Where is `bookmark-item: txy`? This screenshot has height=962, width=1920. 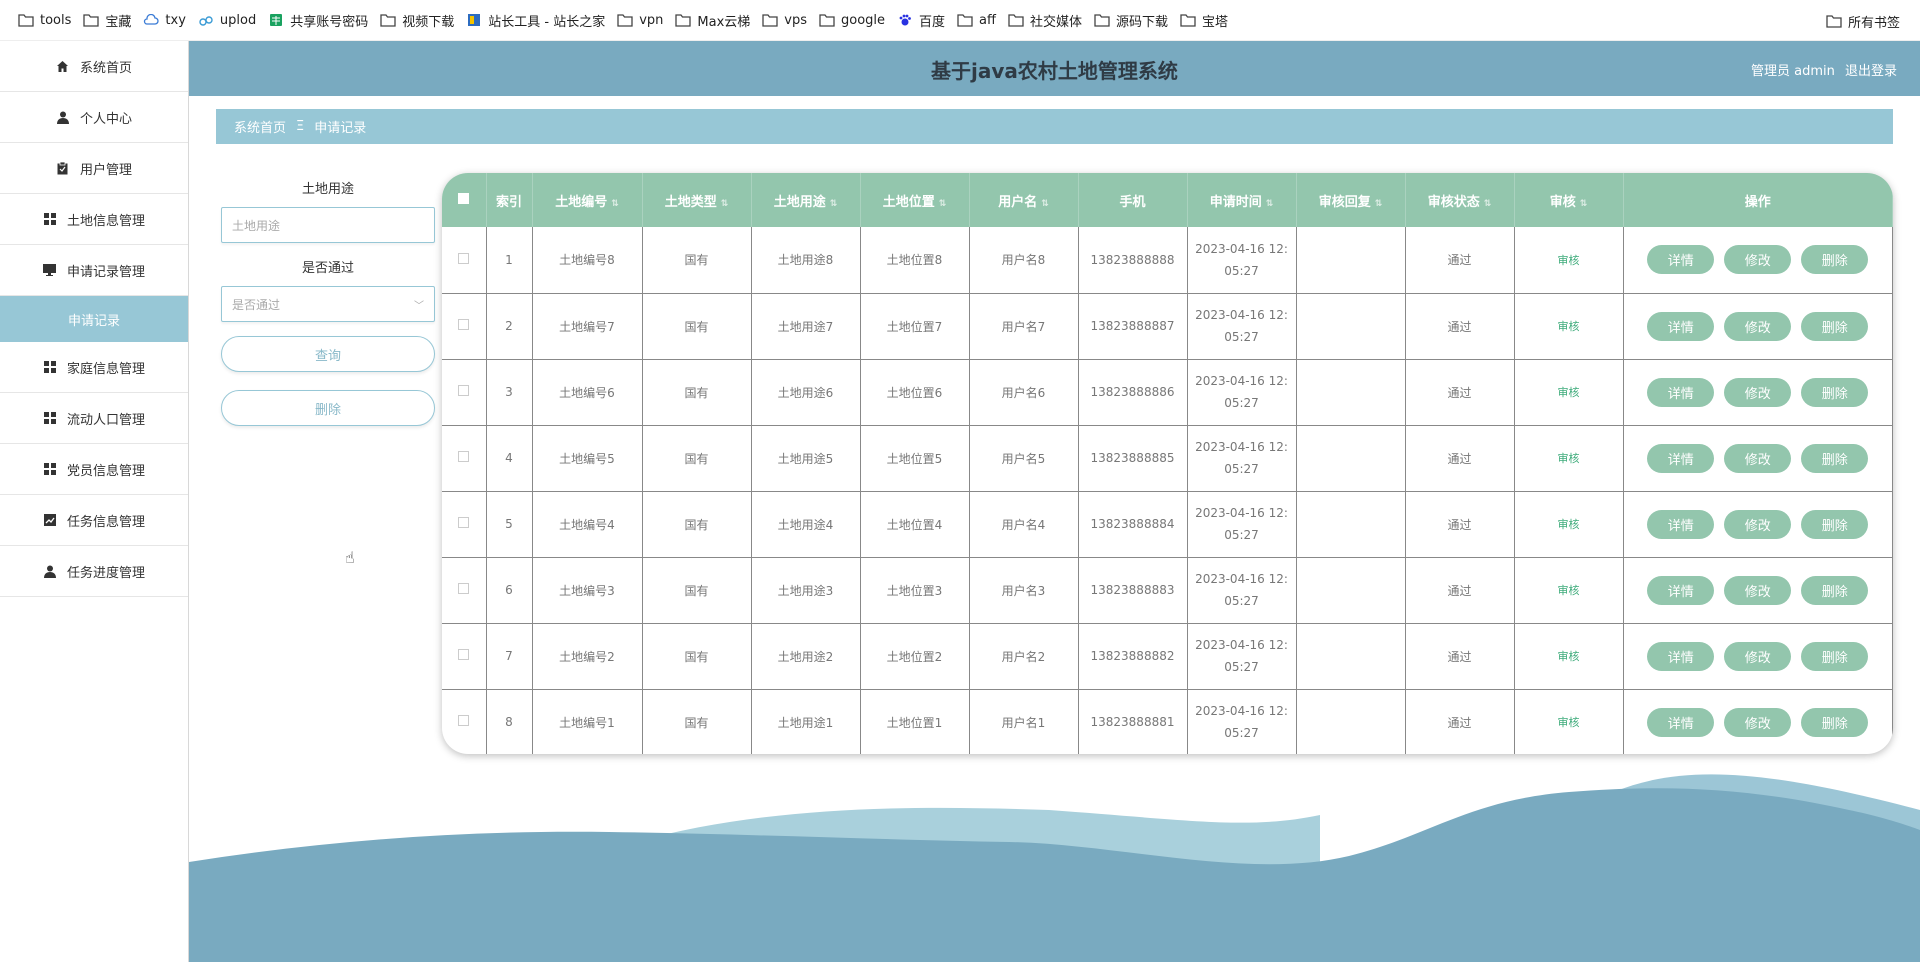 bookmark-item: txy is located at coordinates (164, 20).